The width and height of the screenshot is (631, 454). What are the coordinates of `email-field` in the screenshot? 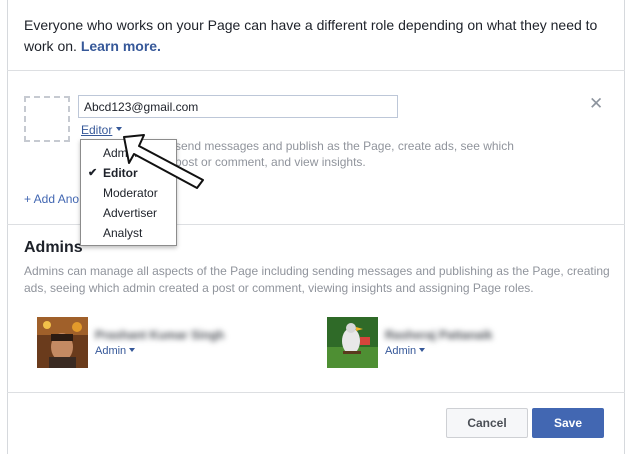 It's located at (238, 106).